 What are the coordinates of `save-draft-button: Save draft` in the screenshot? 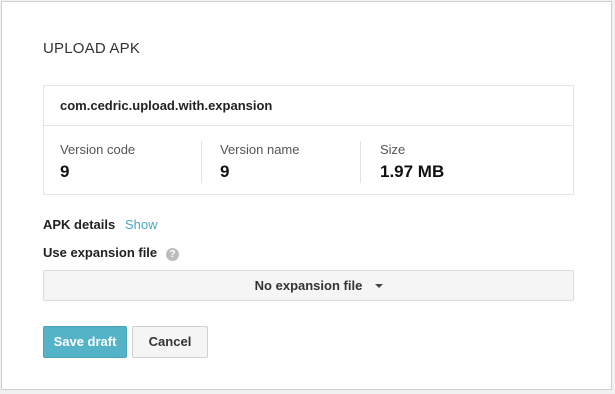 It's located at (85, 342).